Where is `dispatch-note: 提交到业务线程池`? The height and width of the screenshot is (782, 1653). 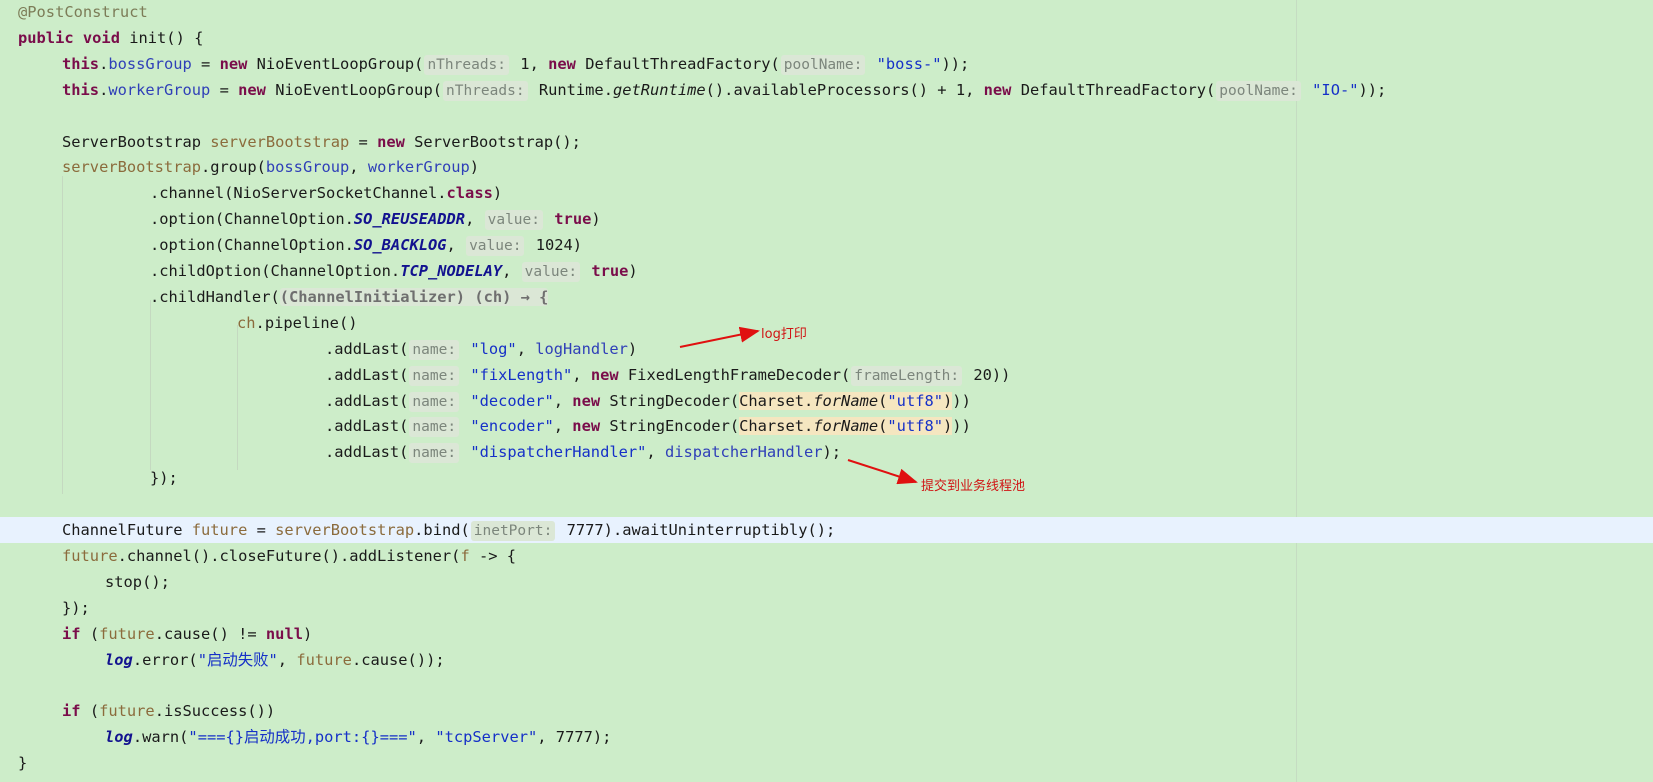
dispatch-note: 提交到业务线程池 is located at coordinates (973, 486).